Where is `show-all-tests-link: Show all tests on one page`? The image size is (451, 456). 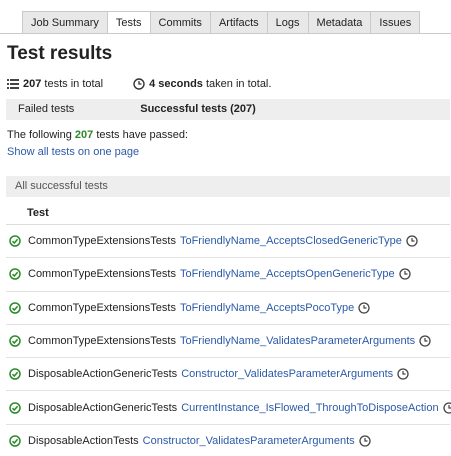
show-all-tests-link: Show all tests on one page is located at coordinates (73, 152).